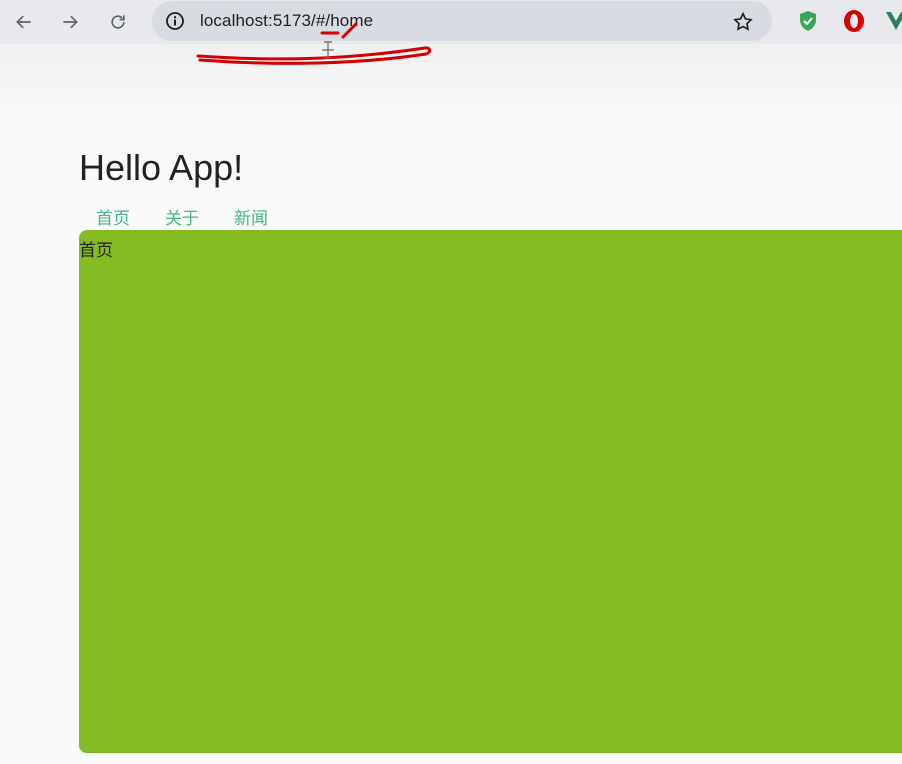  What do you see at coordinates (113, 216) in the screenshot?
I see `nav-link-home: 首页` at bounding box center [113, 216].